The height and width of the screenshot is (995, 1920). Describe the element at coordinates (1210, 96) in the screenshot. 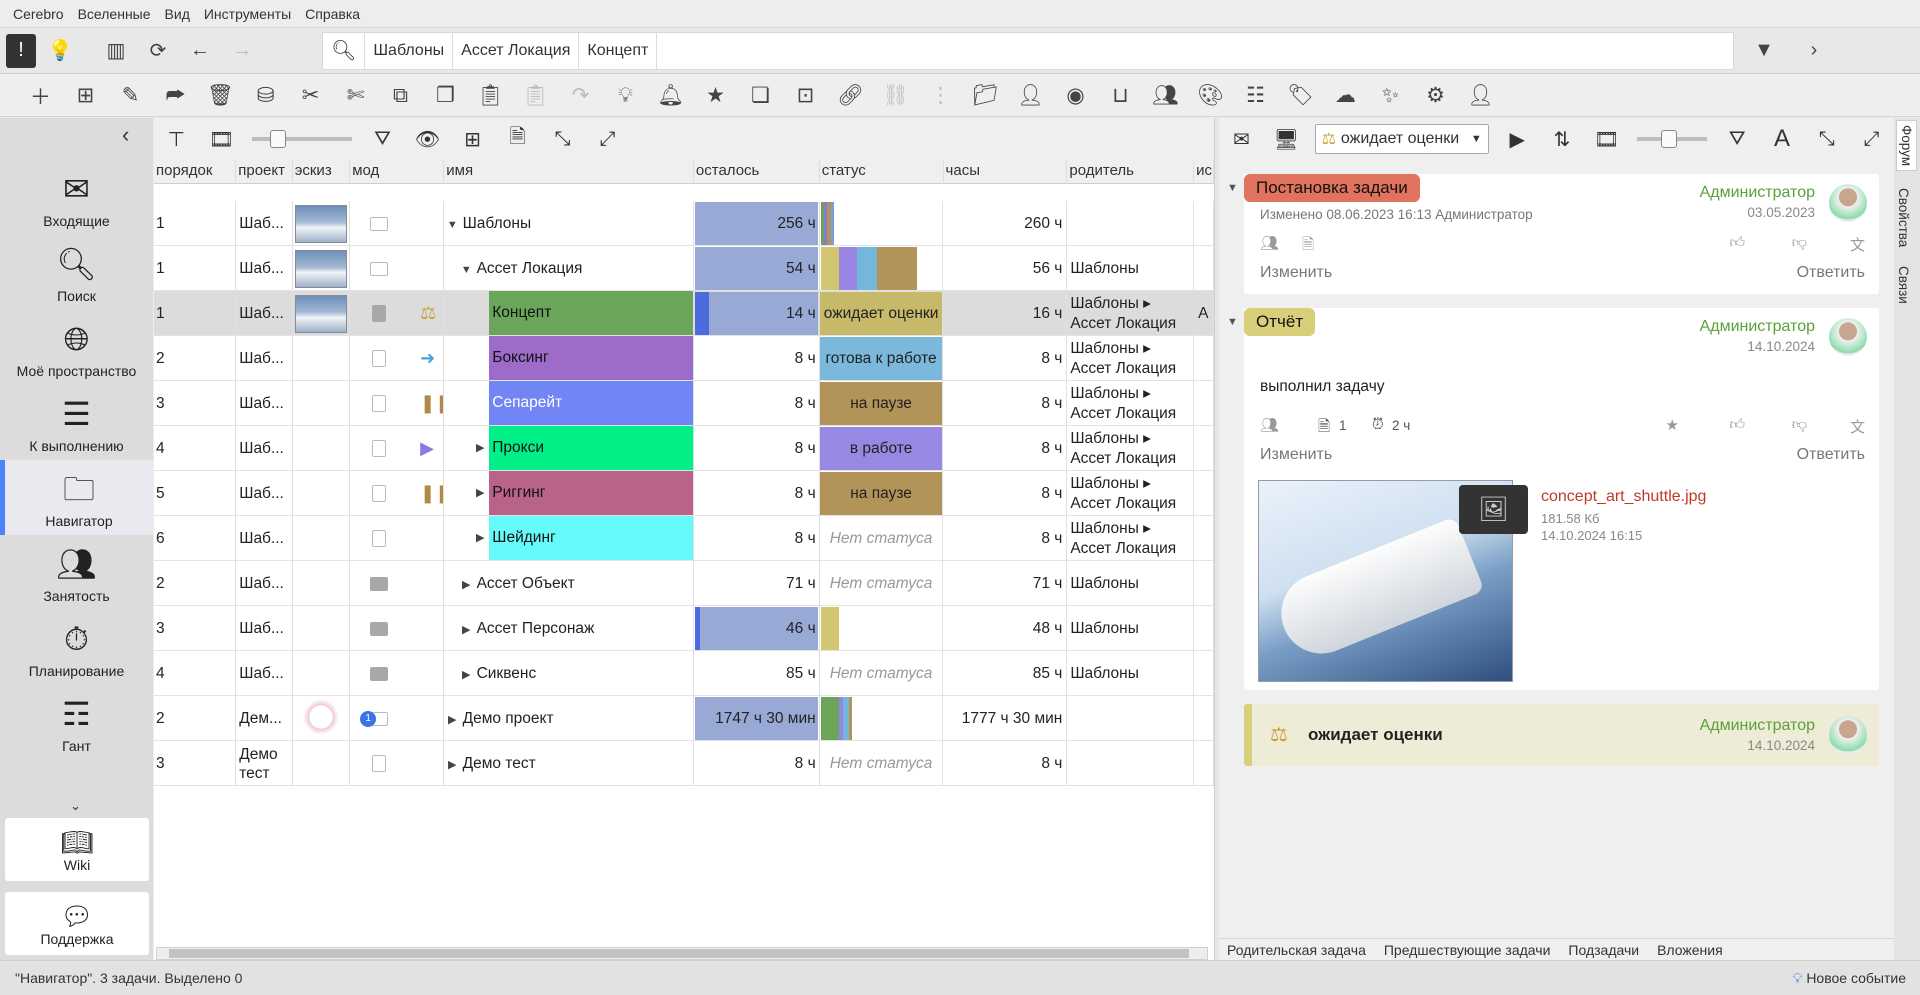

I see `palette-icon: 🎨︎` at that location.